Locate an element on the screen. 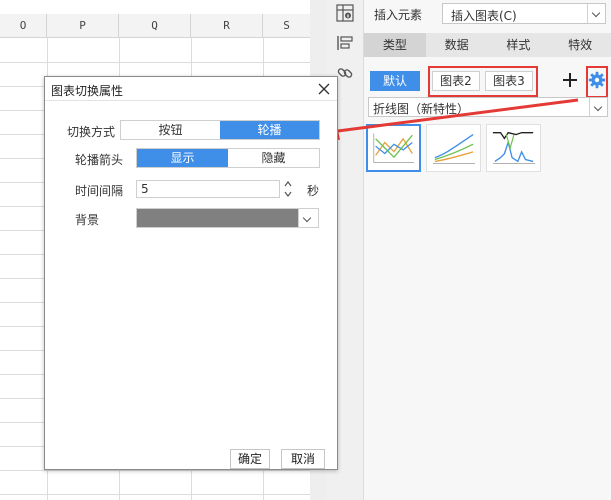  line-chart-thumb-smooth is located at coordinates (453, 148).